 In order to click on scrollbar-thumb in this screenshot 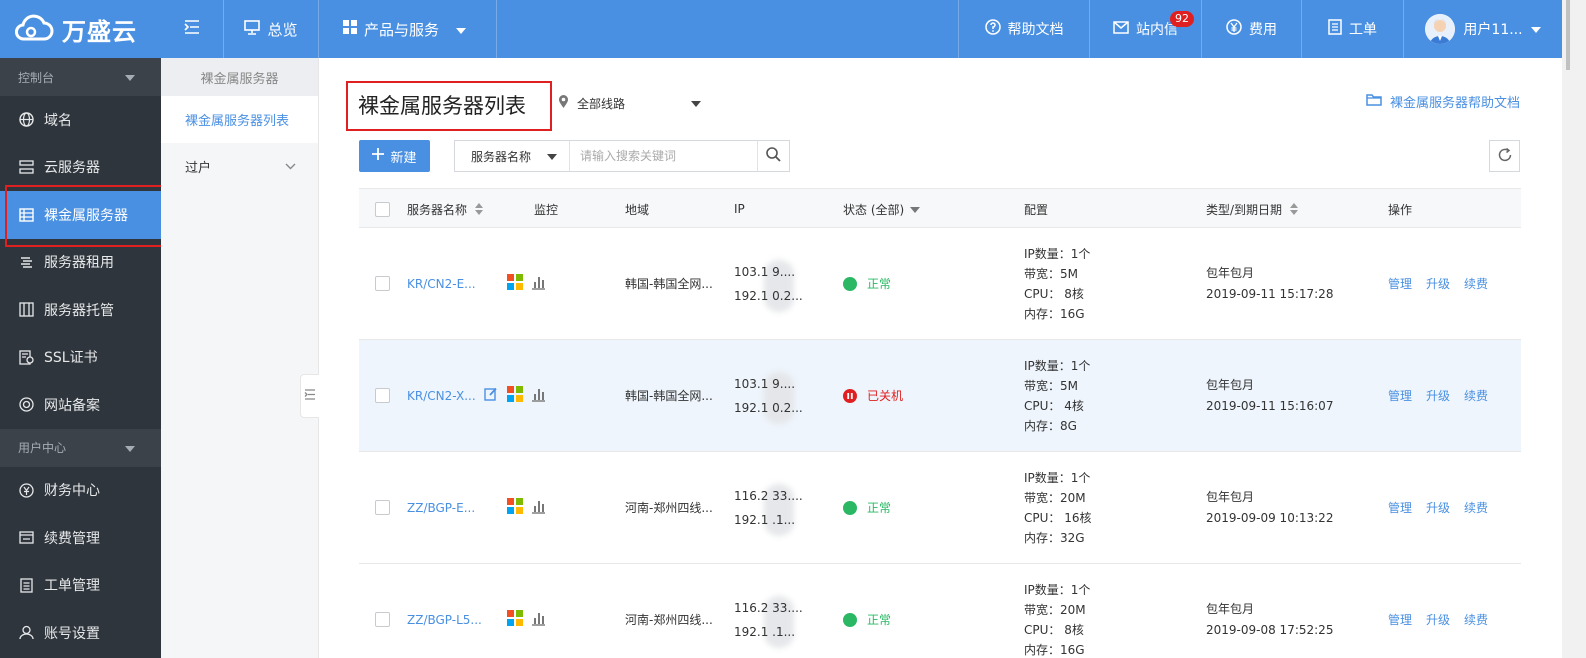, I will do `click(1568, 35)`.